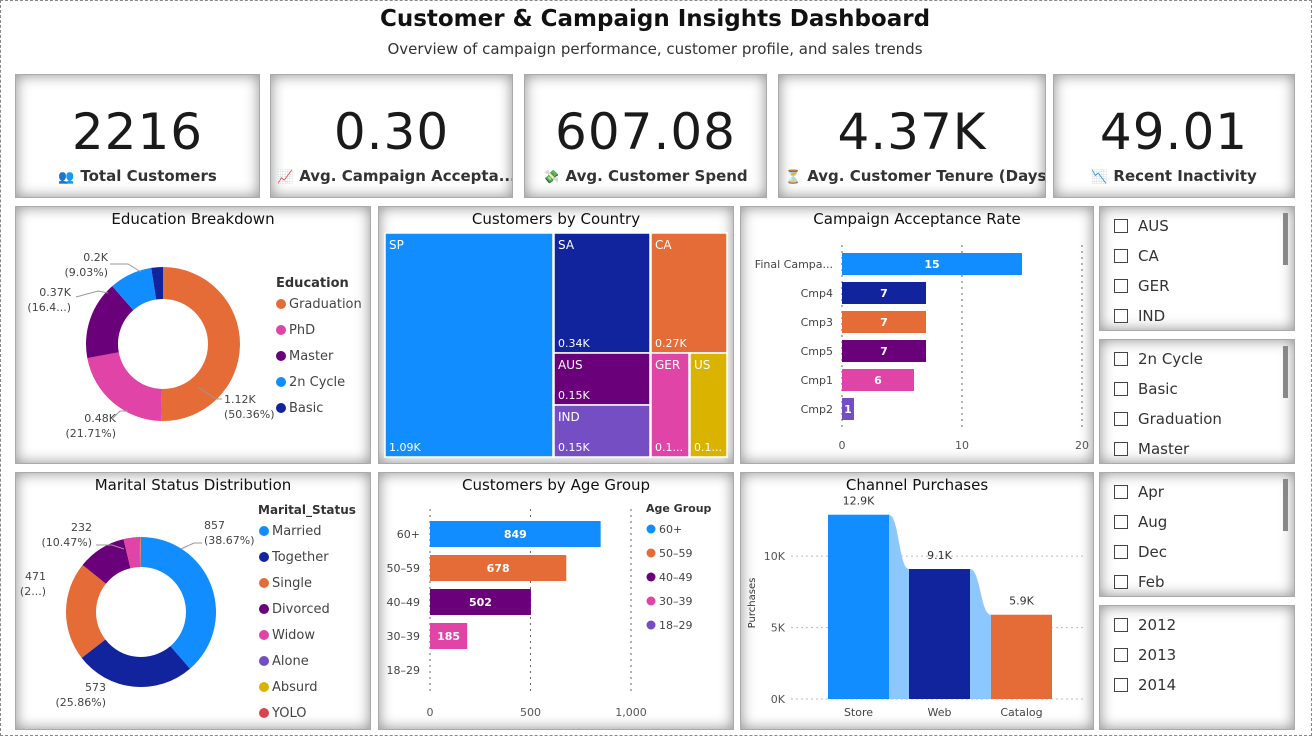 The height and width of the screenshot is (738, 1316). I want to click on kpi-value: 0.30, so click(391, 132).